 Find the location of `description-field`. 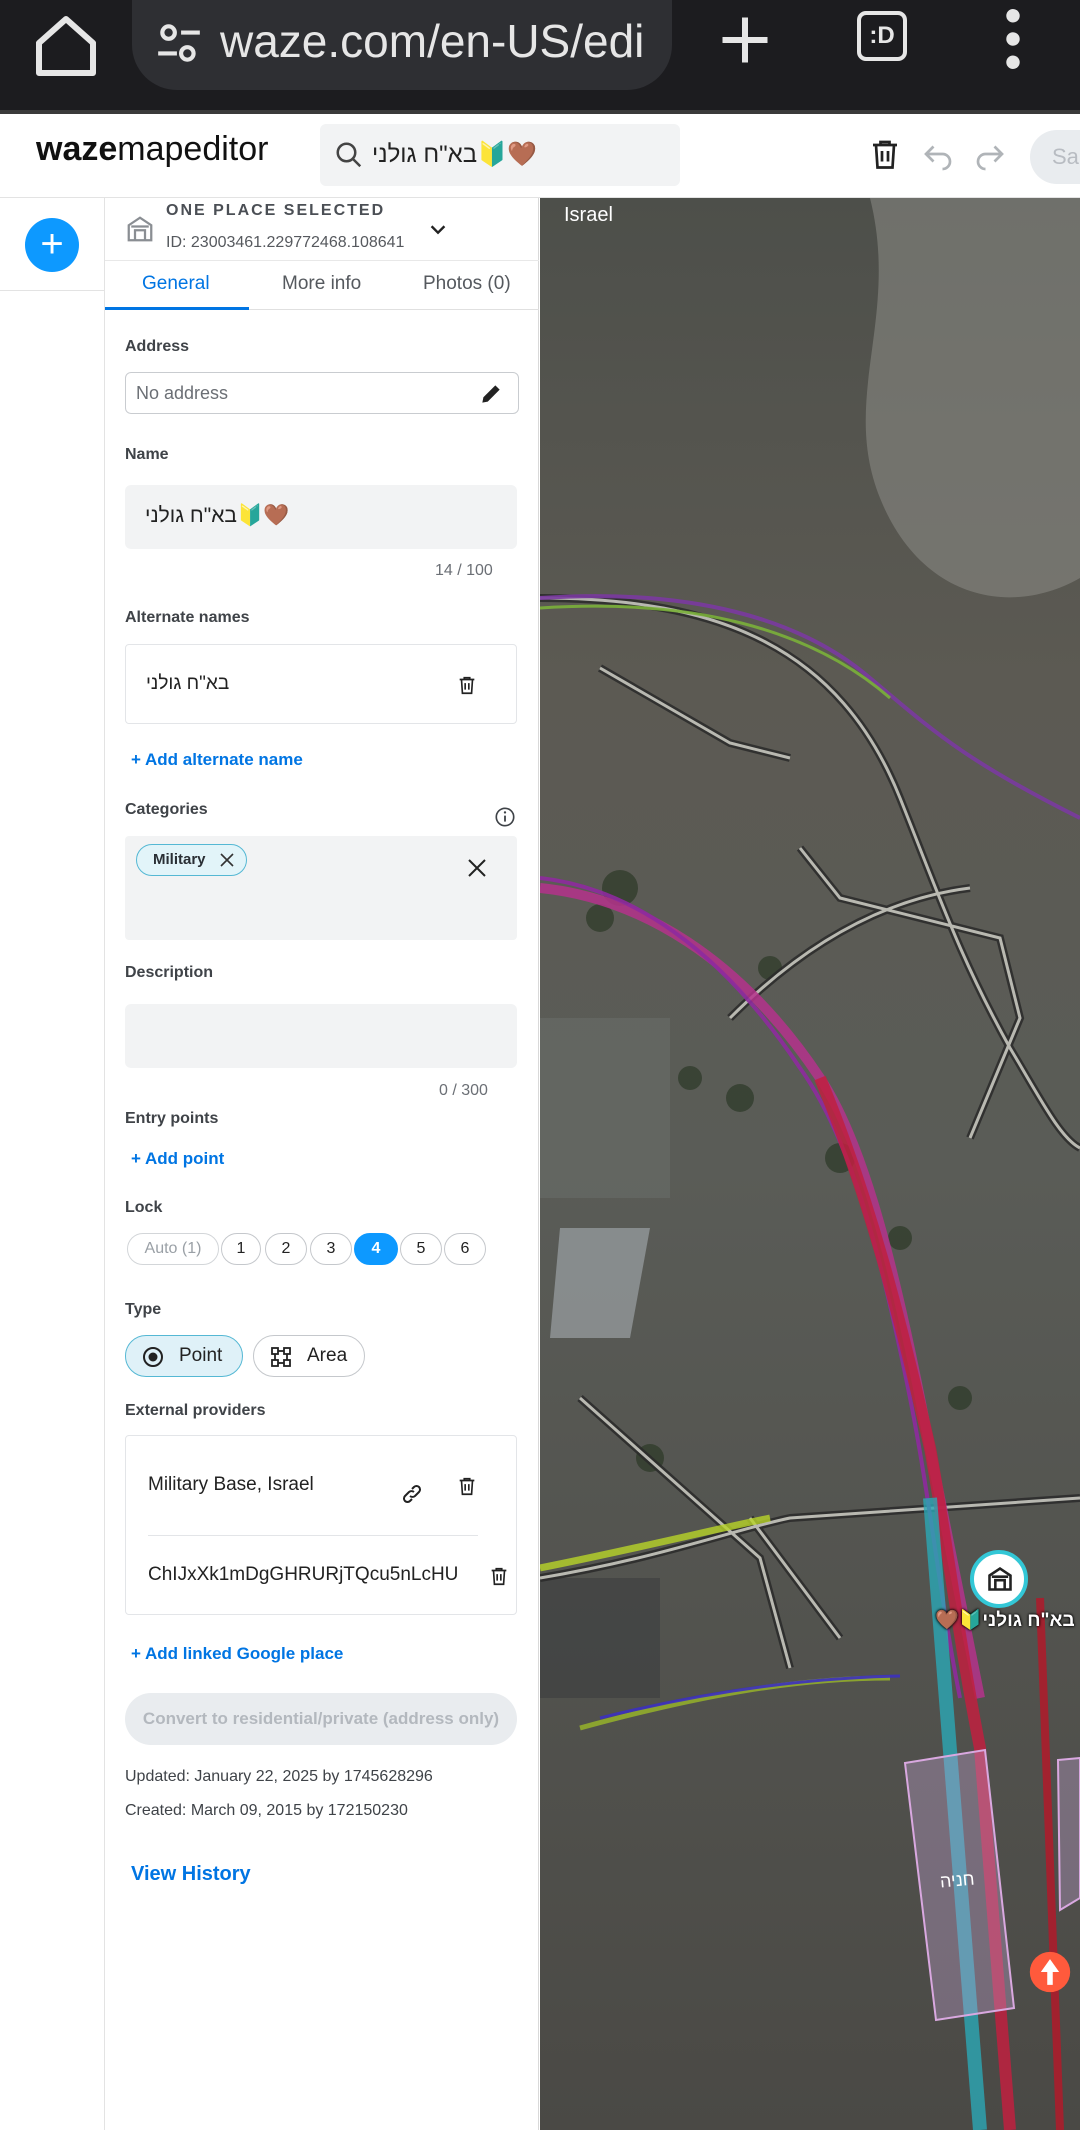

description-field is located at coordinates (321, 1036).